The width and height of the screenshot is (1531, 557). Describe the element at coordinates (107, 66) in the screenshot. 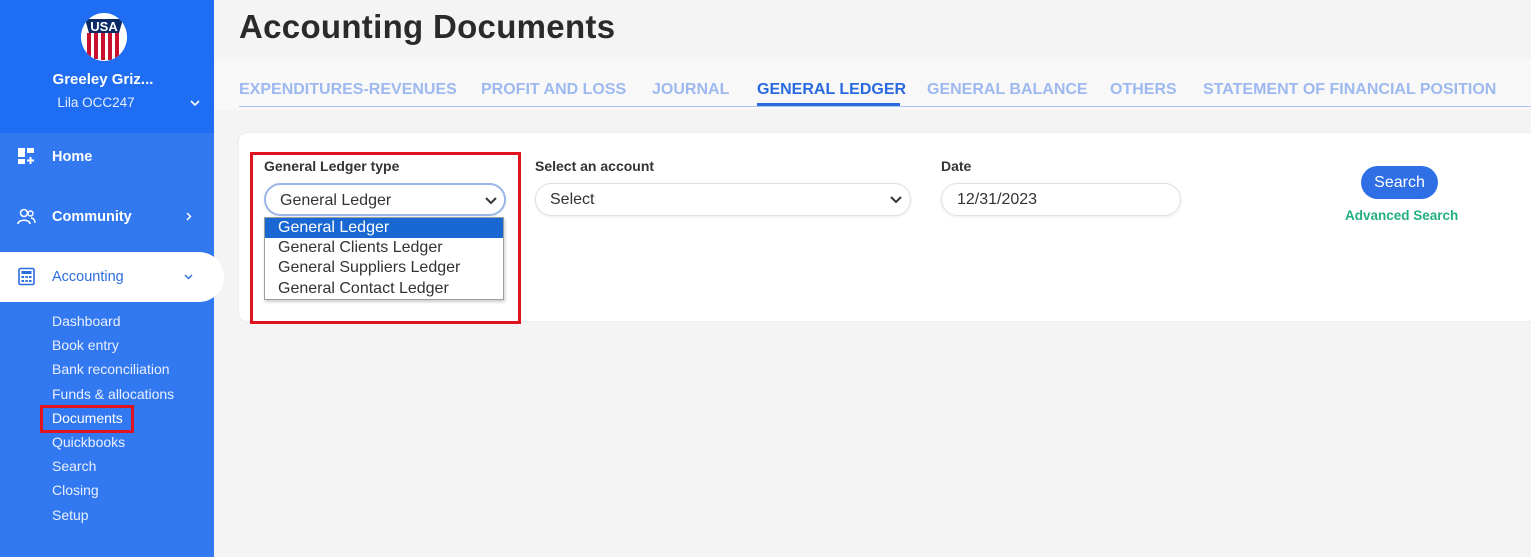

I see `org-header: USA Greeley Griz... Lila OCC247` at that location.